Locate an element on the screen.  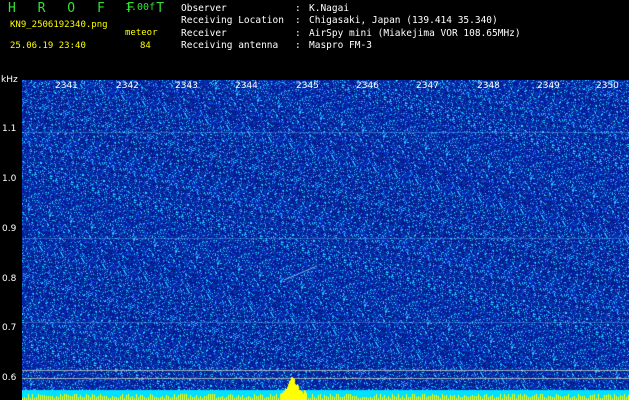
y-tick-label: 1.1 is located at coordinates (9, 129).